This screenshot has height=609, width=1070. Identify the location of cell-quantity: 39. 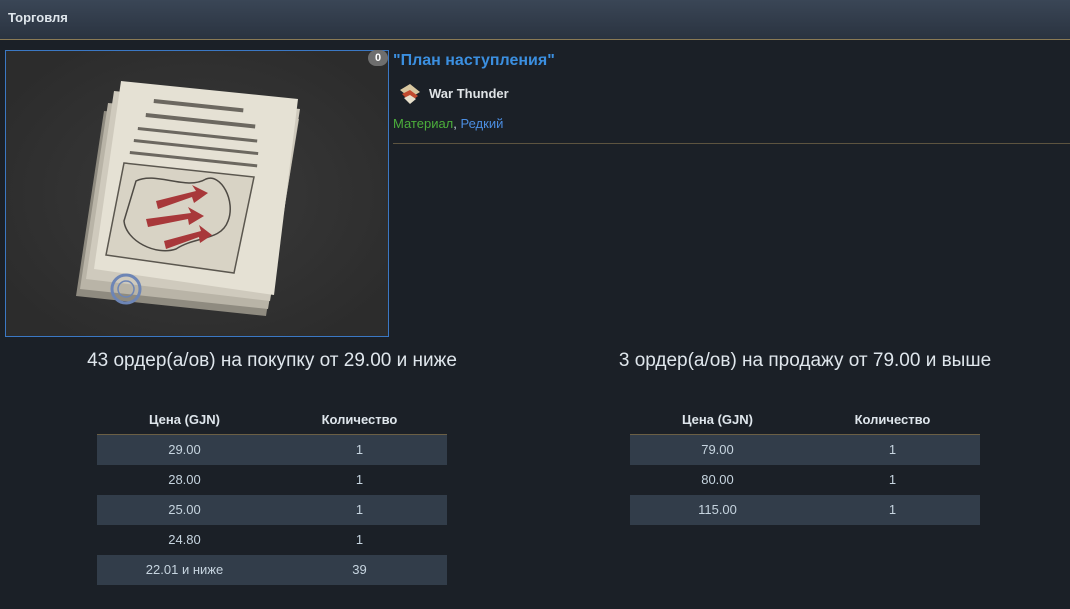
(359, 569).